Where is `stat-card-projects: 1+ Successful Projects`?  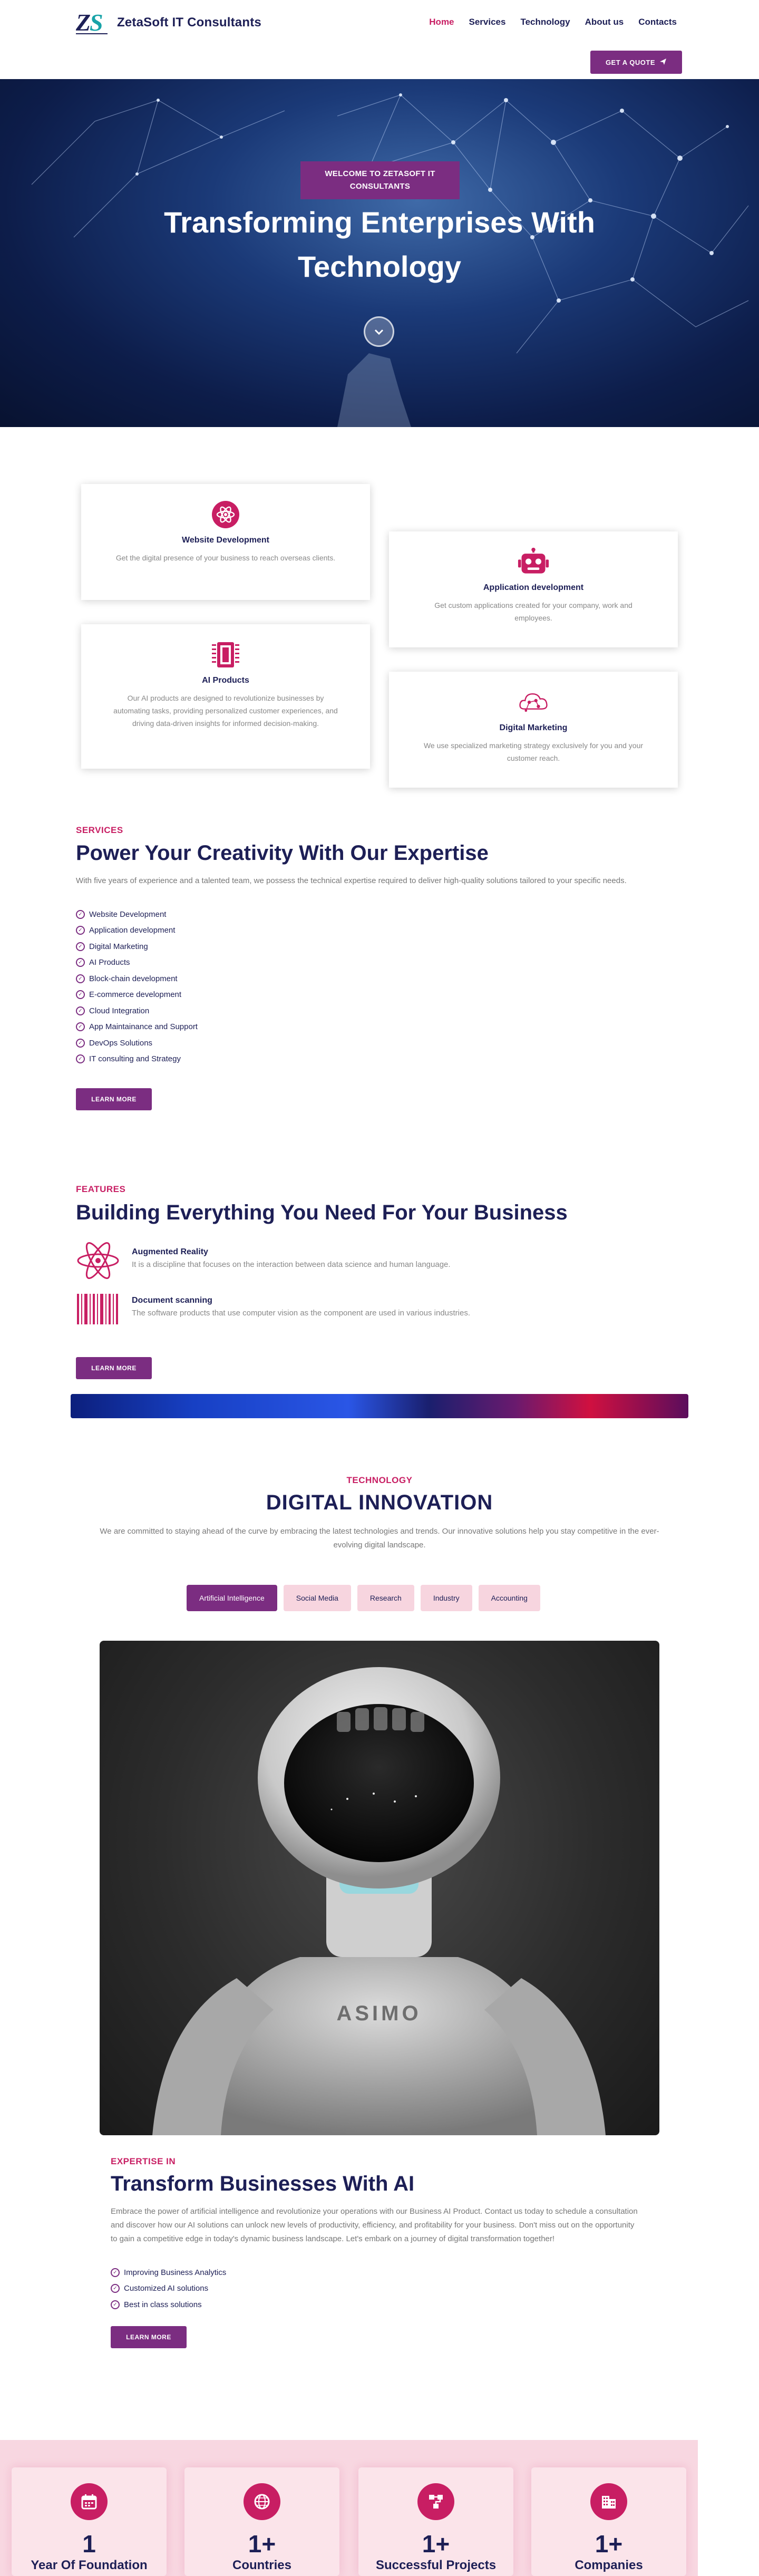
stat-card-projects: 1+ Successful Projects is located at coordinates (435, 2521).